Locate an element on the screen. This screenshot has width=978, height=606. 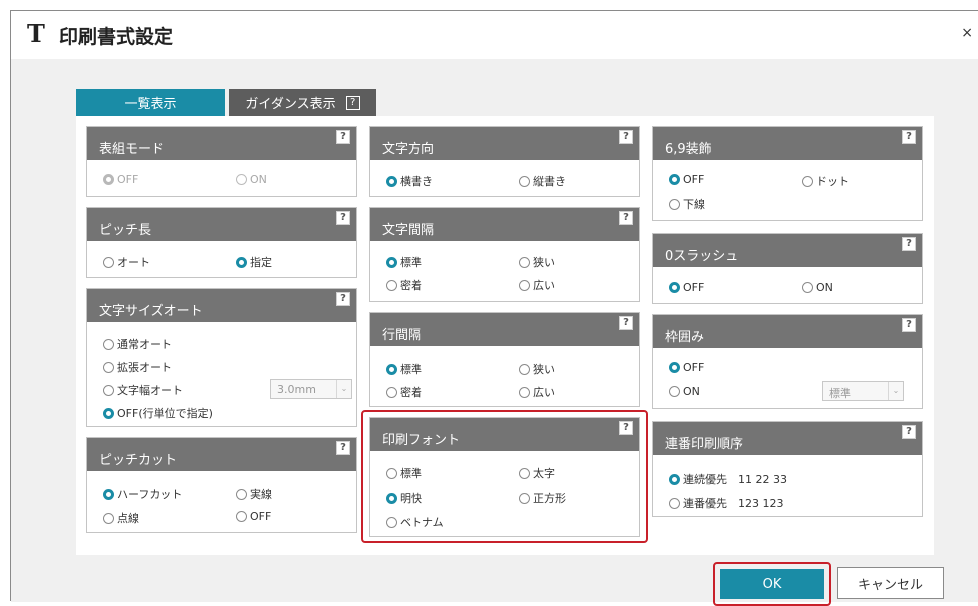
char-width-auto-radio: 文字幅オート is located at coordinates (143, 390).